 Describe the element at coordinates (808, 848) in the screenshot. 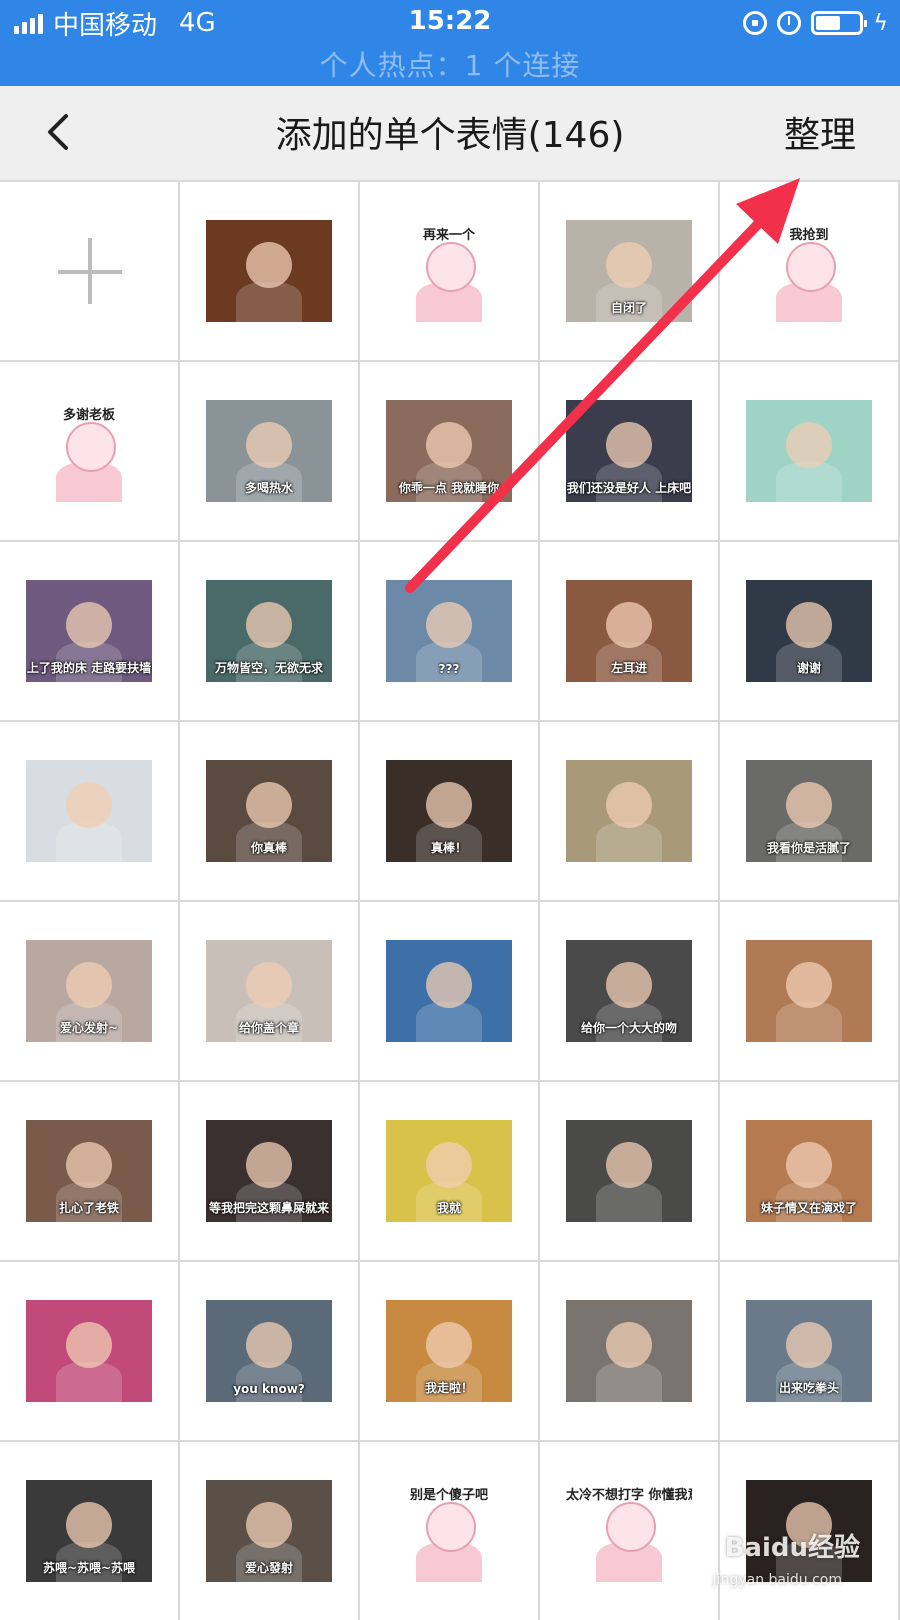

I see `sticker-caption: 我看你是活腻了` at that location.